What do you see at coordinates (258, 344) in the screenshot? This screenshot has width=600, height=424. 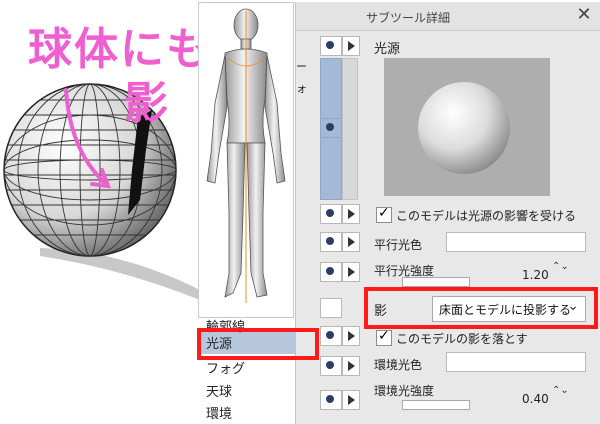 I see `highlight-light-source-item` at bounding box center [258, 344].